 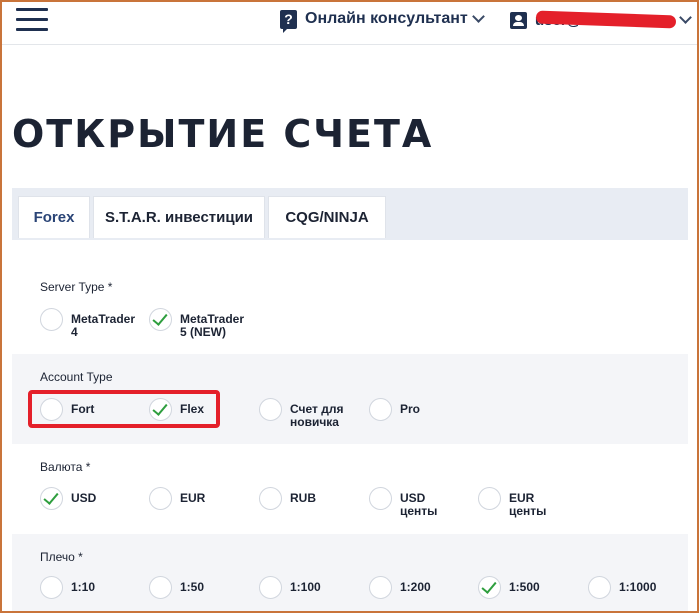 I want to click on account-type-label: Account Type, so click(x=76, y=377).